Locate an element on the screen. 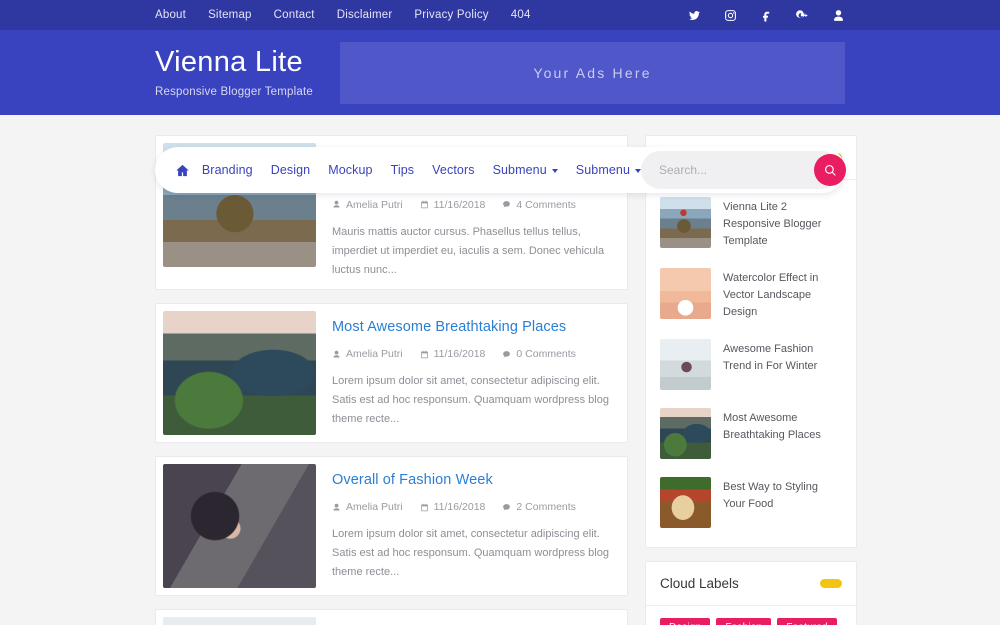  social-links is located at coordinates (766, 15).